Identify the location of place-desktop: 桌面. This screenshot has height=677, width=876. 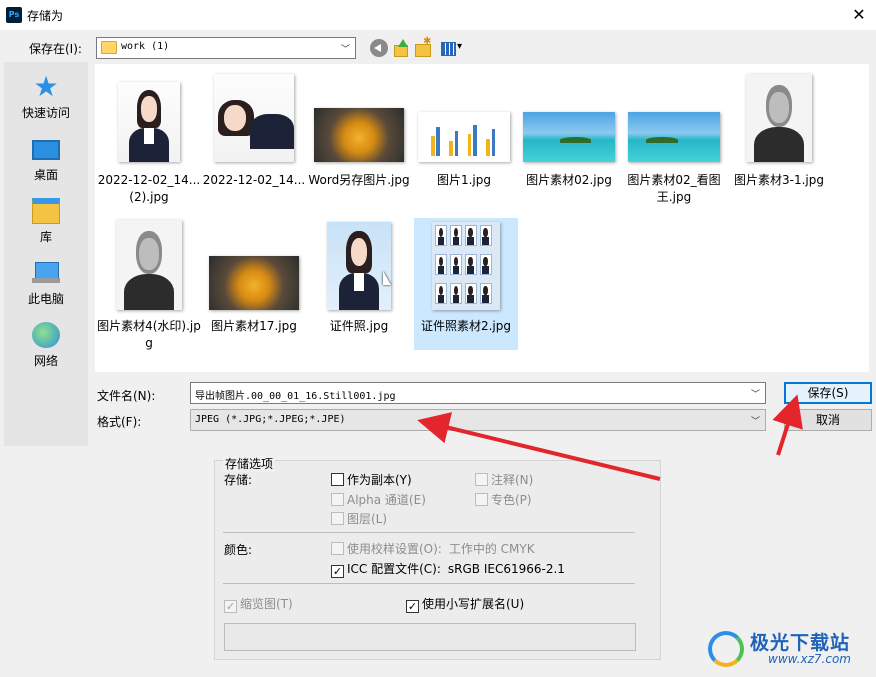
(46, 158).